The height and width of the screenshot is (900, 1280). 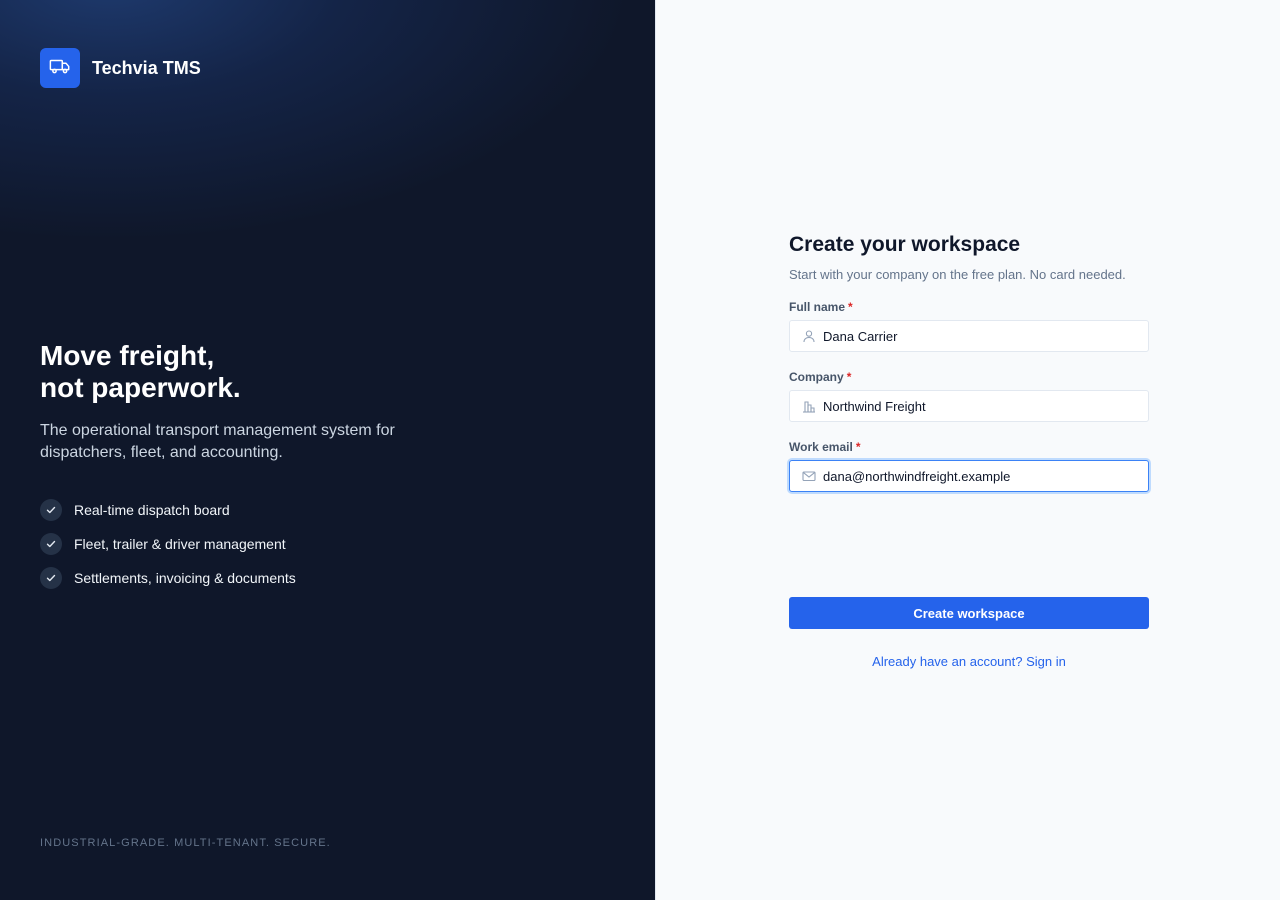 What do you see at coordinates (969, 447) in the screenshot?
I see `work-email-label: Work email *` at bounding box center [969, 447].